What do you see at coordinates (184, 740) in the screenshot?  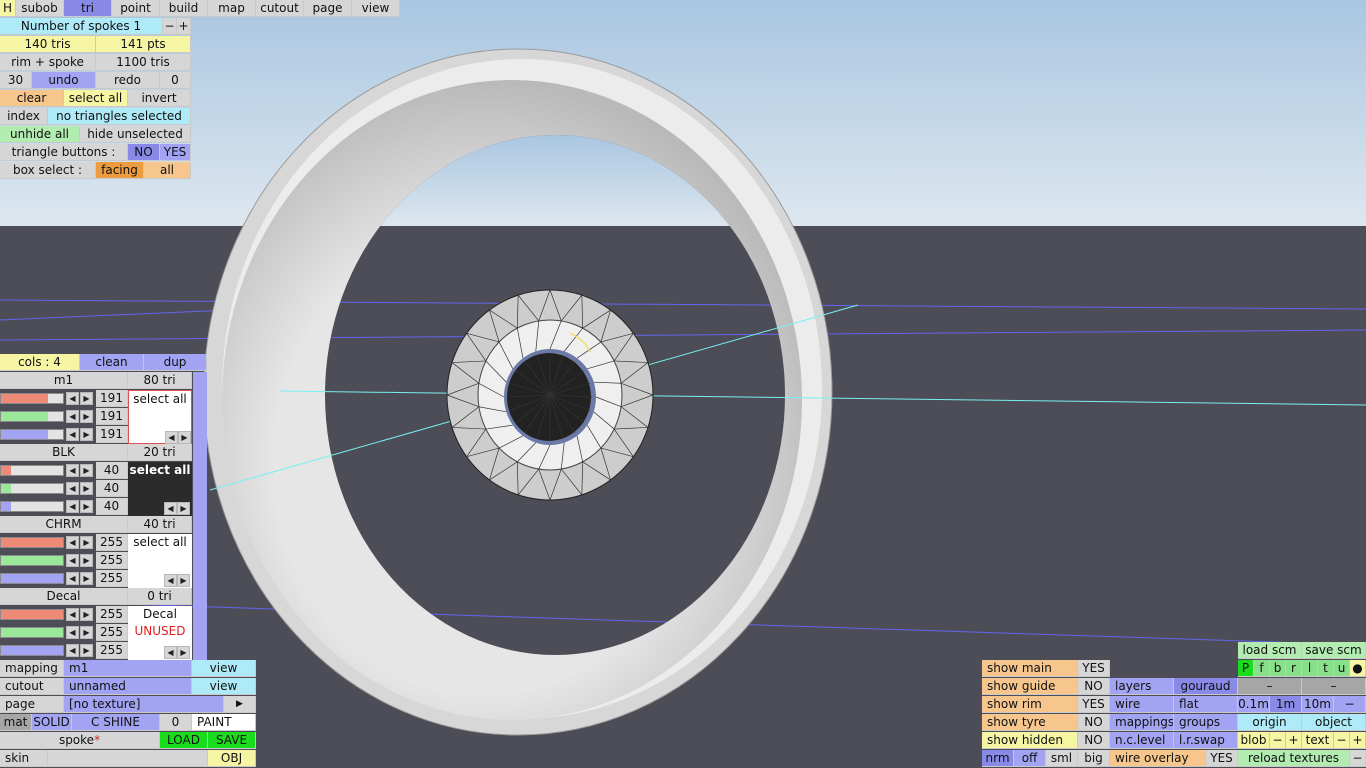 I see `load-button: LOAD` at bounding box center [184, 740].